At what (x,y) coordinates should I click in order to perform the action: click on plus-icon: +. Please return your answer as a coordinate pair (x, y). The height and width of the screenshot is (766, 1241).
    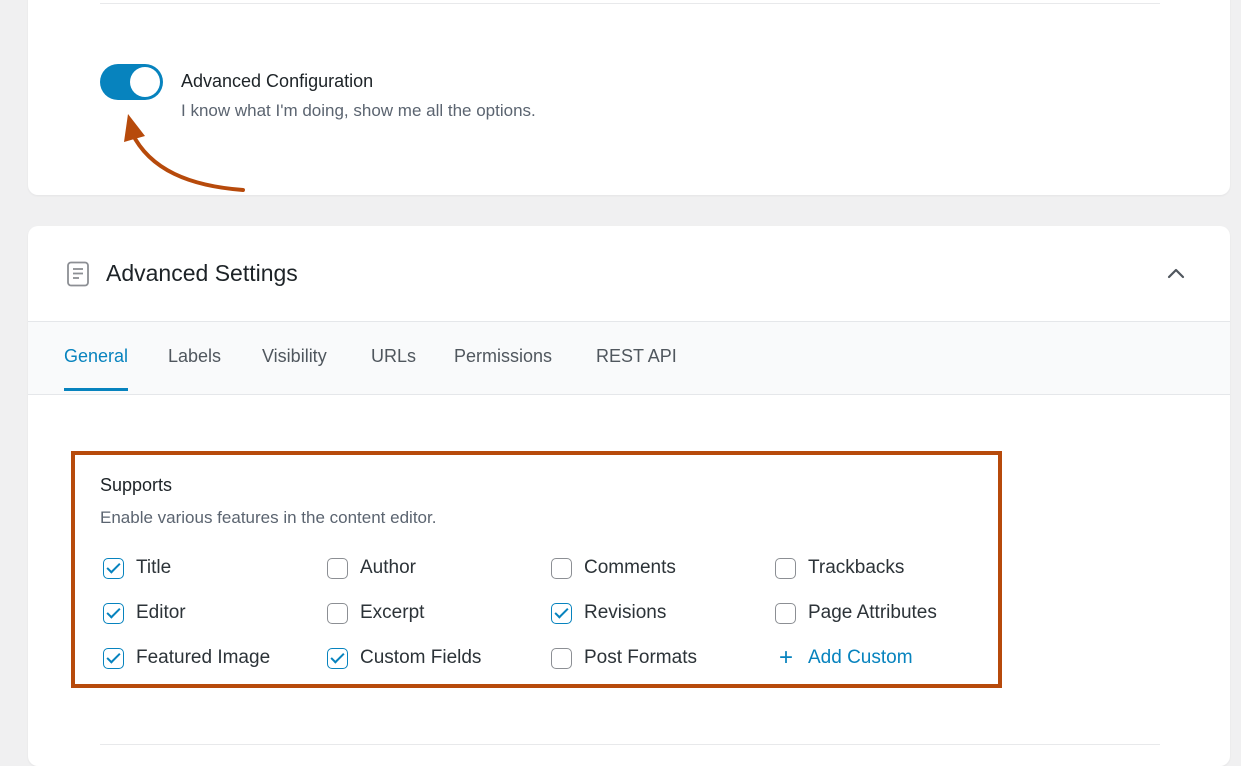
    Looking at the image, I should click on (785, 657).